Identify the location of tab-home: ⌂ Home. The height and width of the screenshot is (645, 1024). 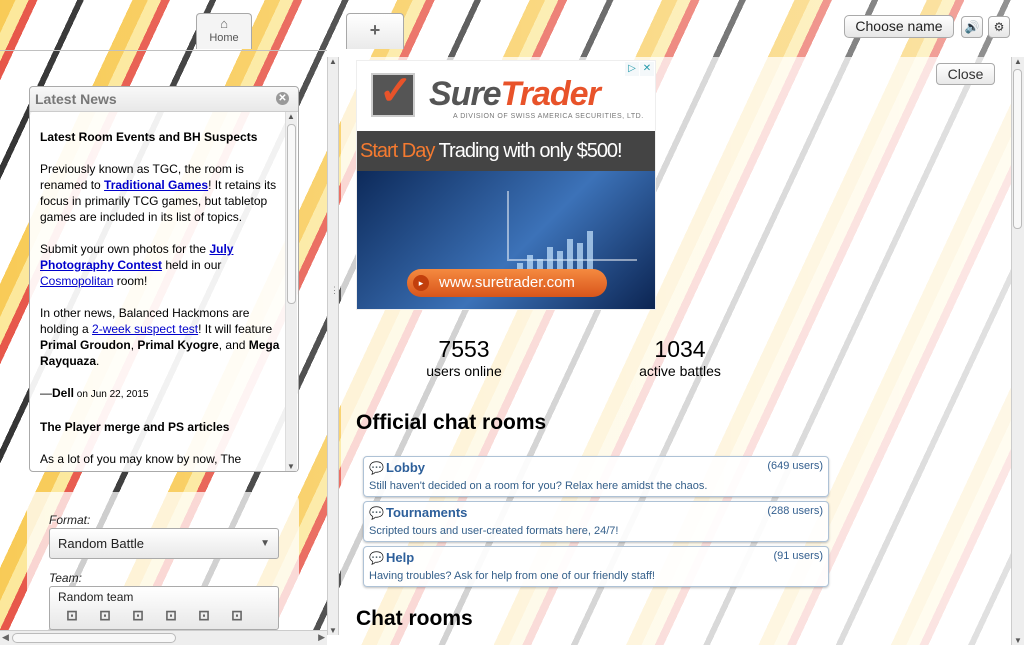
(224, 31).